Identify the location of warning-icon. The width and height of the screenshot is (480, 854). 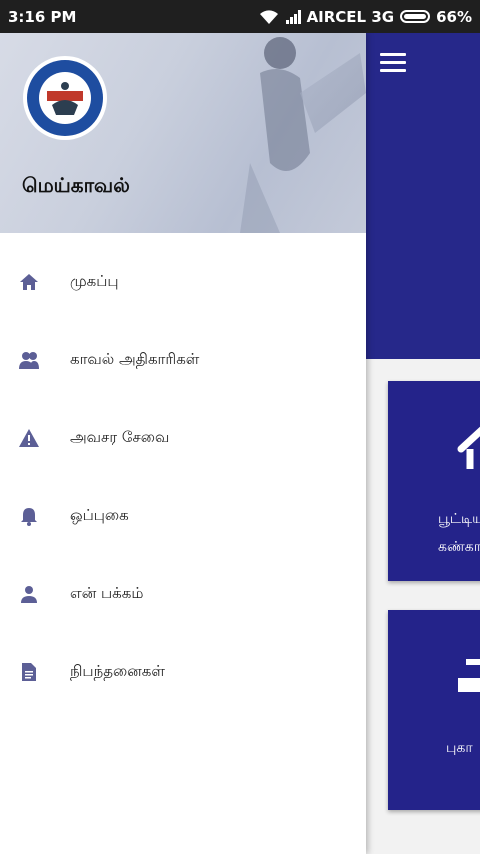
(29, 438).